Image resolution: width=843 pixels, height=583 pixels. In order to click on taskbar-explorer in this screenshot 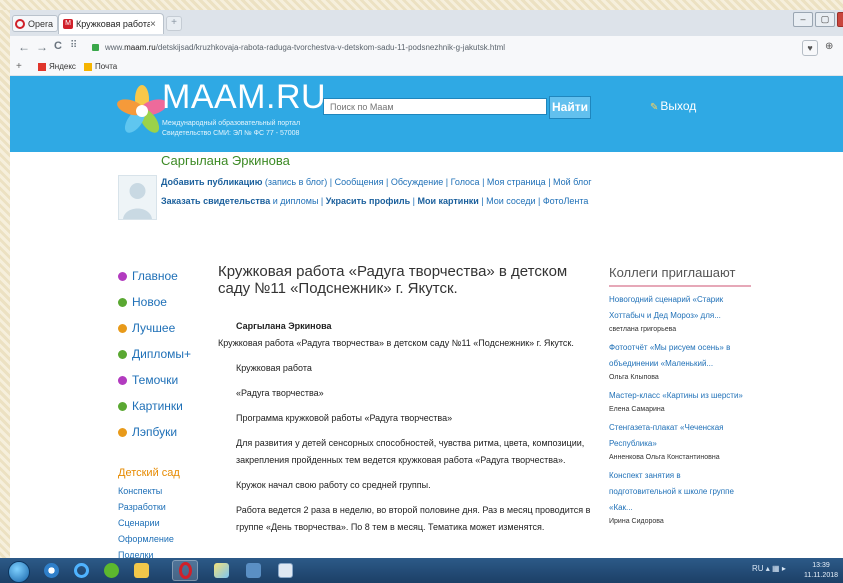, I will do `click(141, 570)`.